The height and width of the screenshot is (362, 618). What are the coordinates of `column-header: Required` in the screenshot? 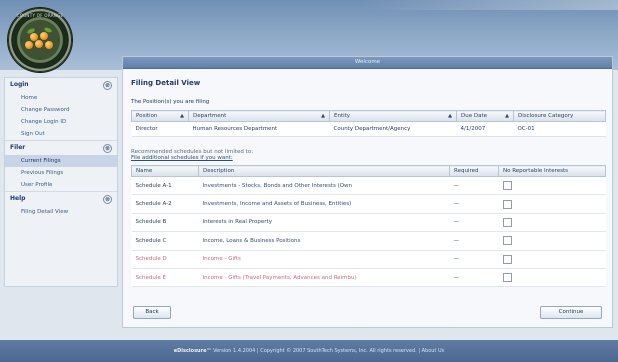 It's located at (474, 171).